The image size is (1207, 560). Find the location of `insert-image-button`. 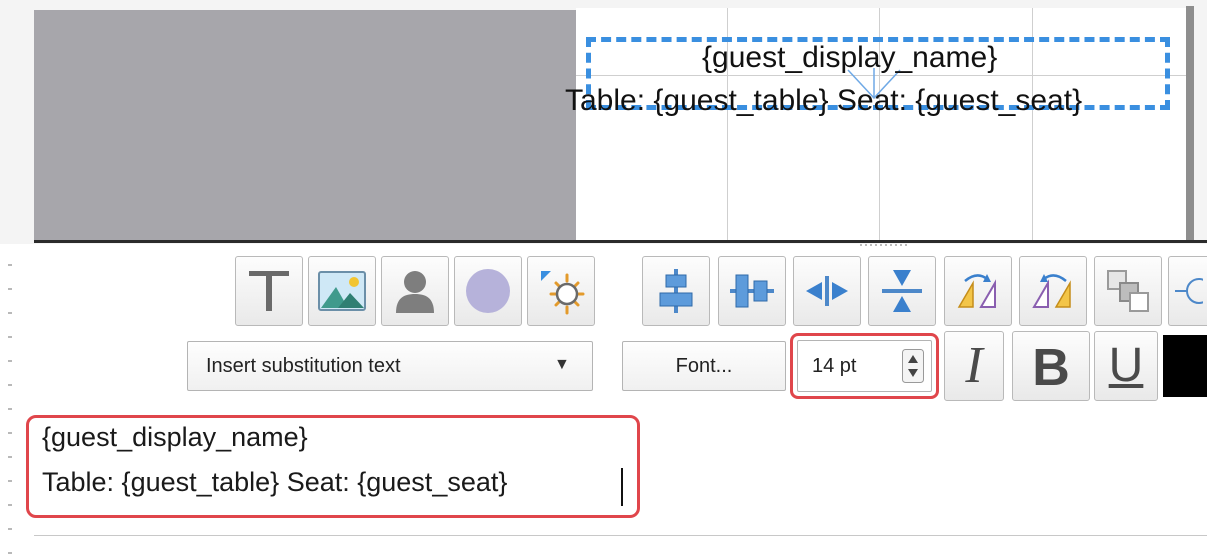

insert-image-button is located at coordinates (342, 291).